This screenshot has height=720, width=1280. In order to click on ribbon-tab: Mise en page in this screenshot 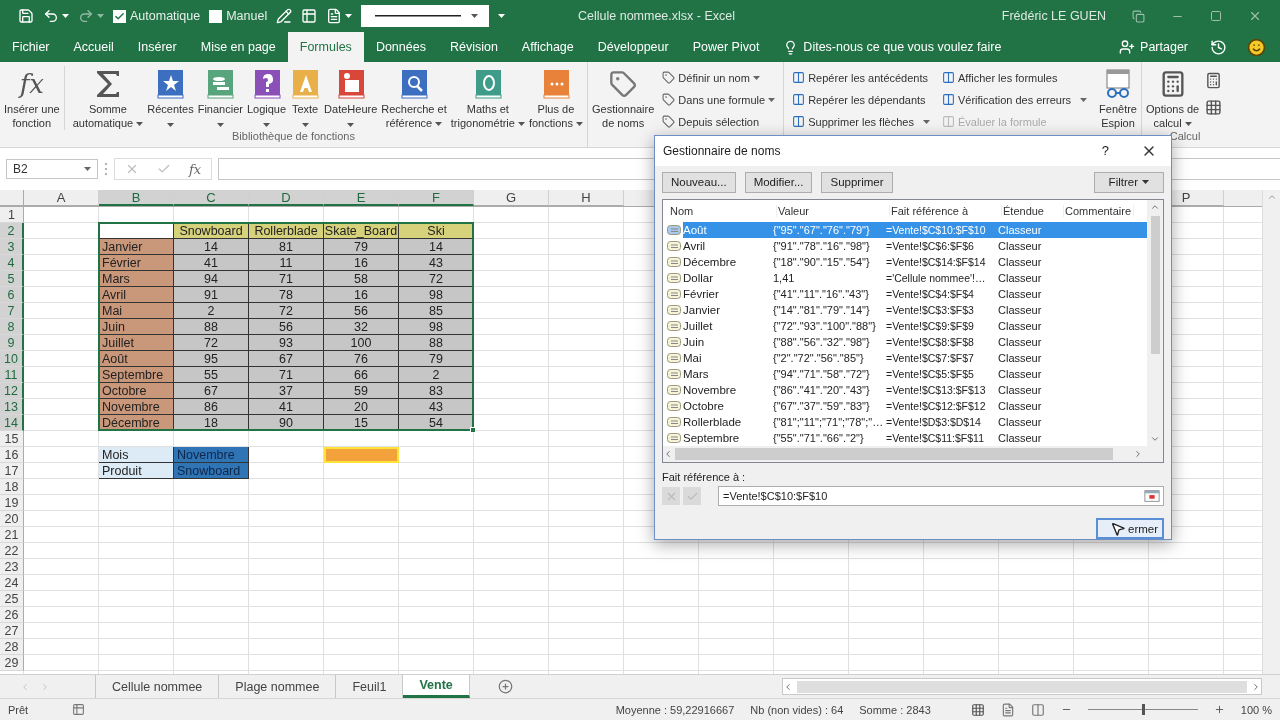, I will do `click(238, 47)`.